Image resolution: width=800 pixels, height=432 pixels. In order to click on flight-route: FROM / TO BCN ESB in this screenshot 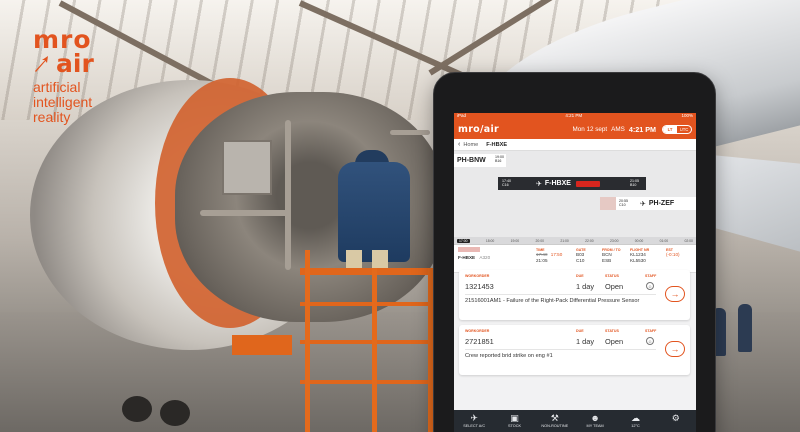, I will do `click(611, 256)`.